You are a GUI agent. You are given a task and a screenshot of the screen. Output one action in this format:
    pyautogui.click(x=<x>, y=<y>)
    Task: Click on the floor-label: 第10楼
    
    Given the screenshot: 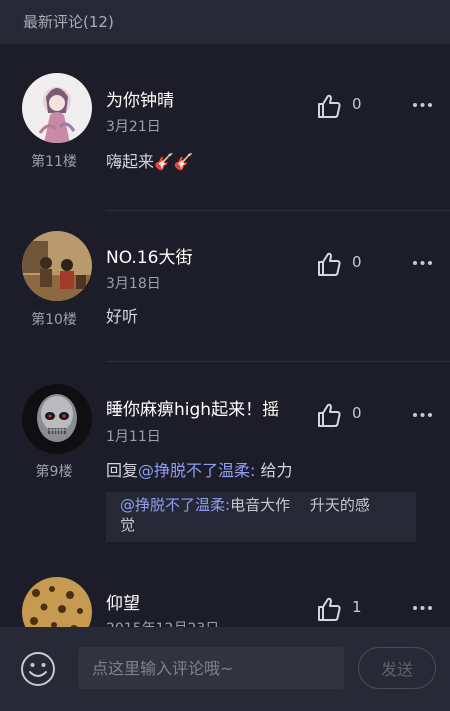 What is the action you would take?
    pyautogui.click(x=54, y=320)
    